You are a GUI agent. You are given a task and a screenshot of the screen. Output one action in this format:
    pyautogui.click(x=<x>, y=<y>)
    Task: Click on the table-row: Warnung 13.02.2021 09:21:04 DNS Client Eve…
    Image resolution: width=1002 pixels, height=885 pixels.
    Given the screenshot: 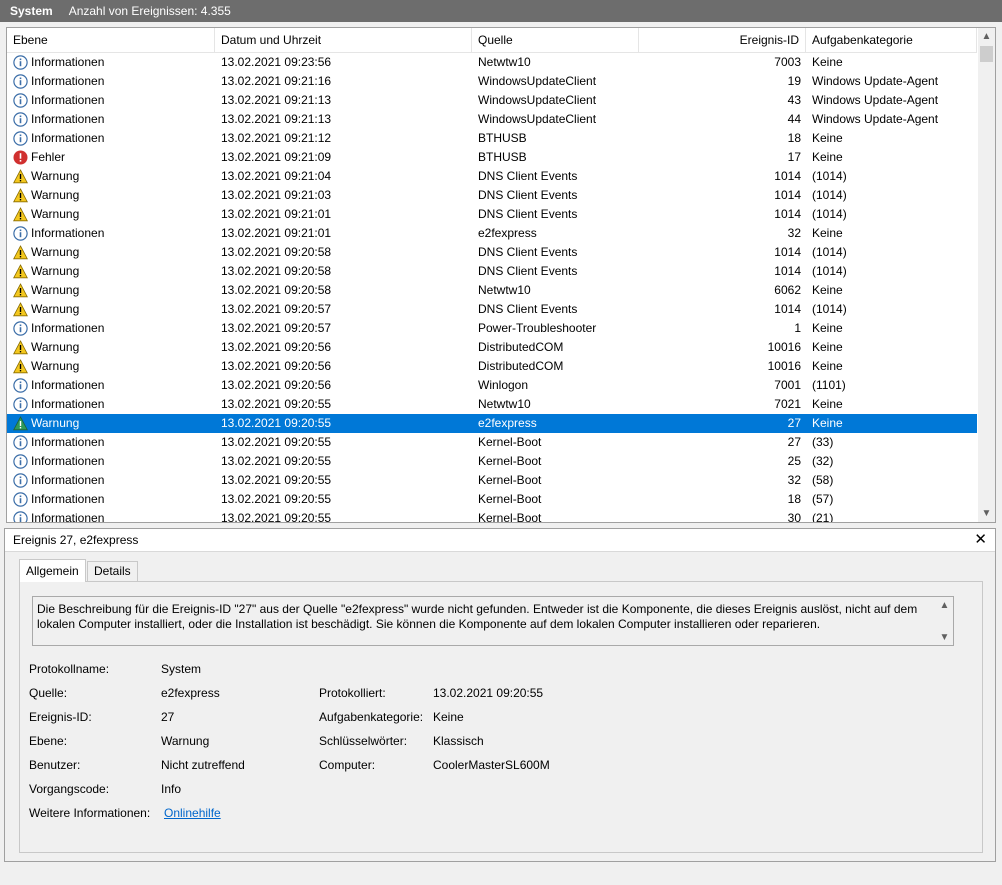 What is the action you would take?
    pyautogui.click(x=492, y=176)
    